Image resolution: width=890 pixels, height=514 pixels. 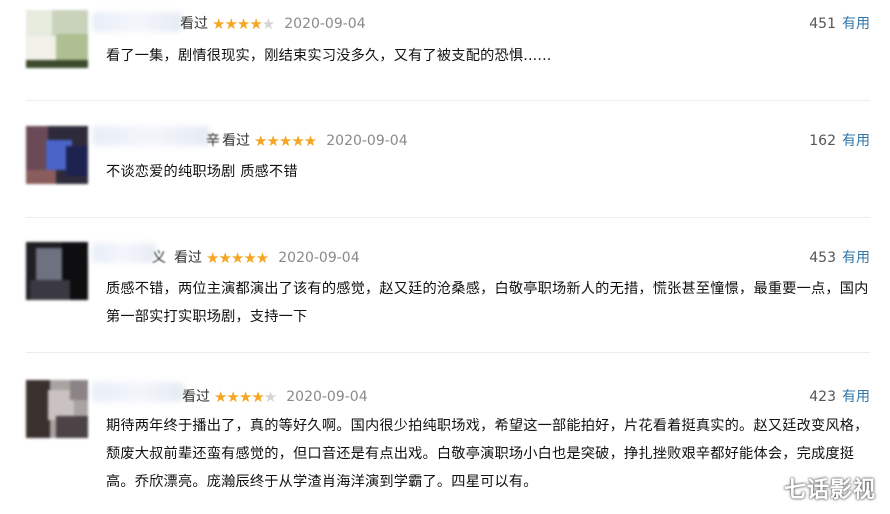 What do you see at coordinates (213, 141) in the screenshot?
I see `username-tail: 辛` at bounding box center [213, 141].